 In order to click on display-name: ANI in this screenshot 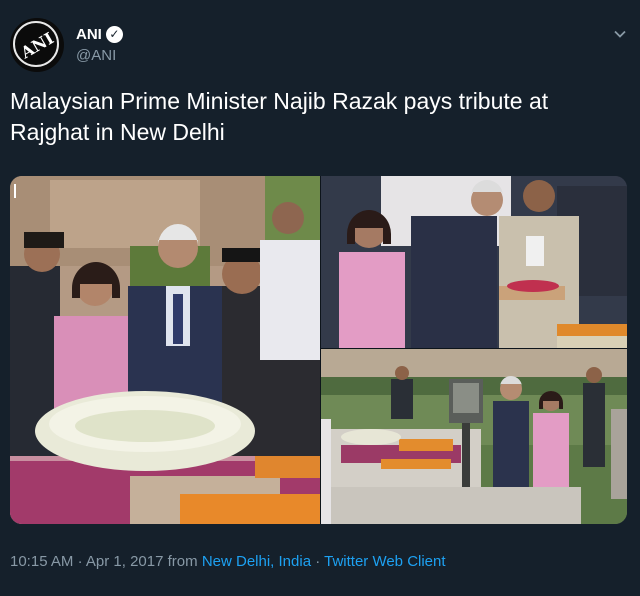, I will do `click(89, 34)`.